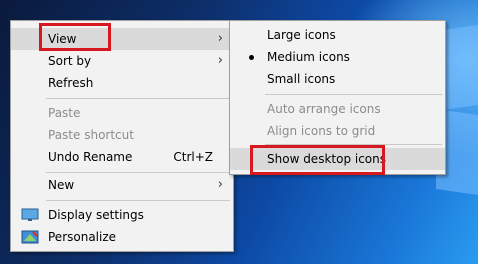 Image resolution: width=478 pixels, height=264 pixels. What do you see at coordinates (308, 57) in the screenshot?
I see `menu-item-label: Medium icons` at bounding box center [308, 57].